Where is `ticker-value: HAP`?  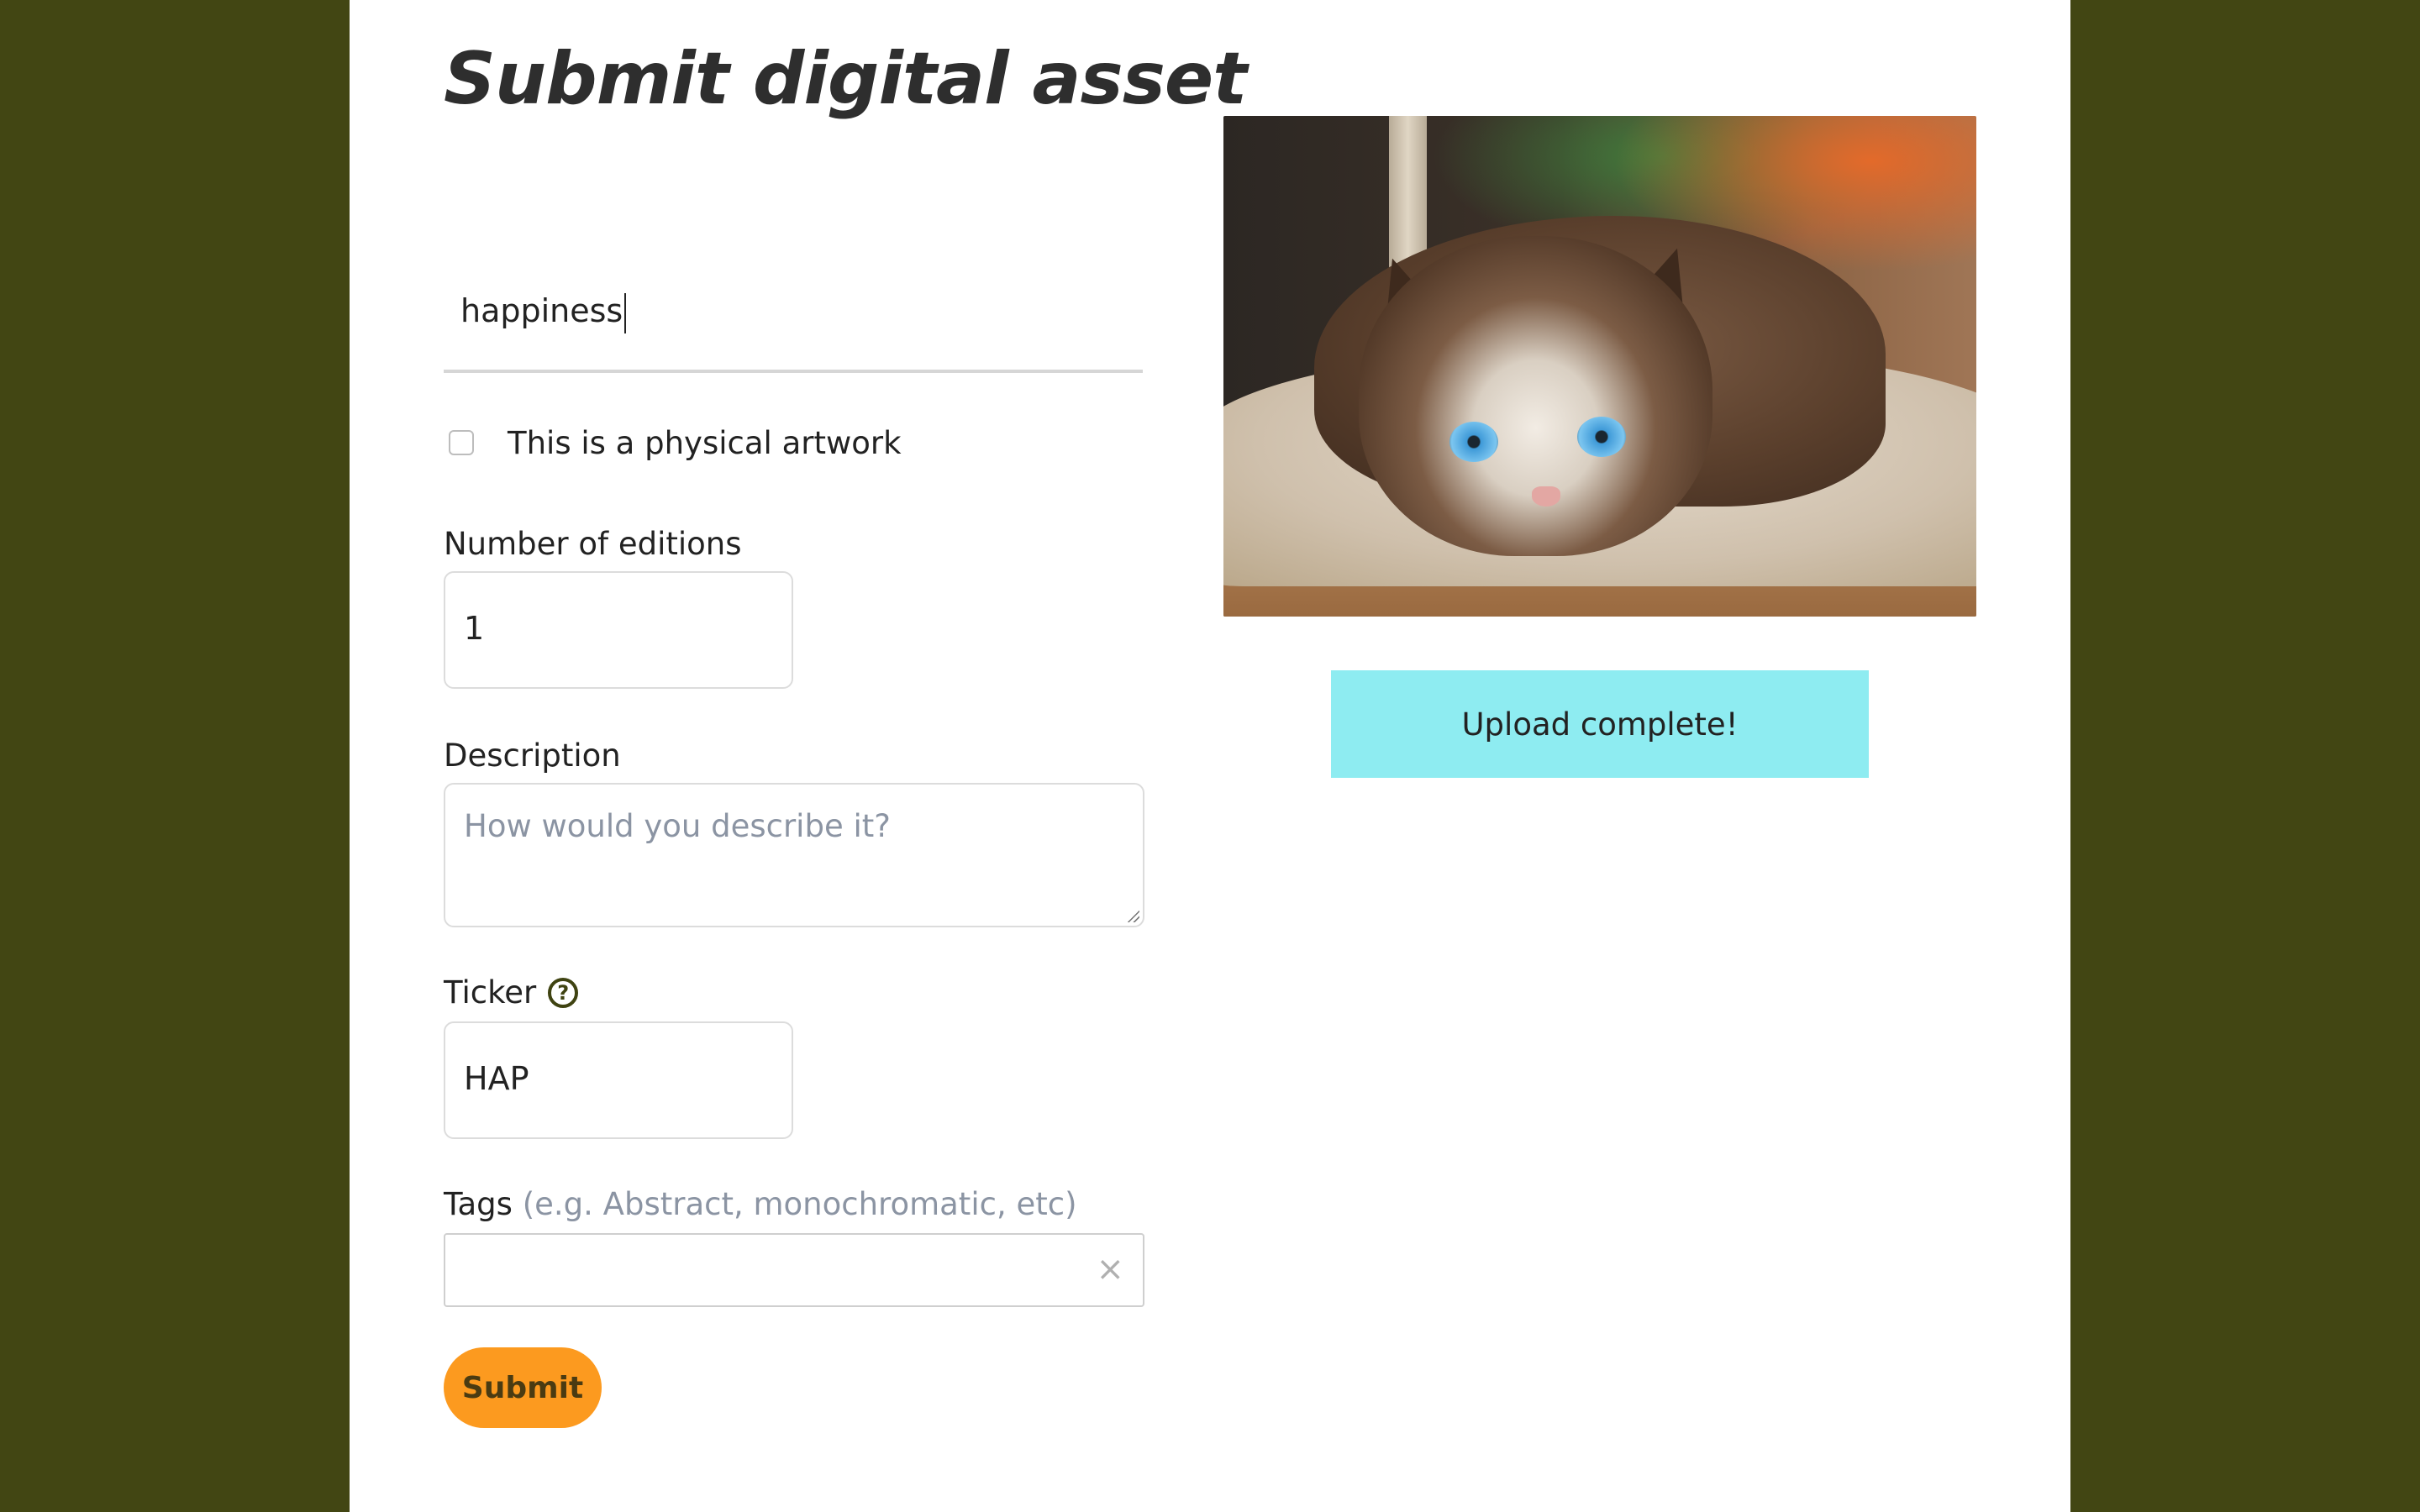
ticker-value: HAP is located at coordinates (496, 1078).